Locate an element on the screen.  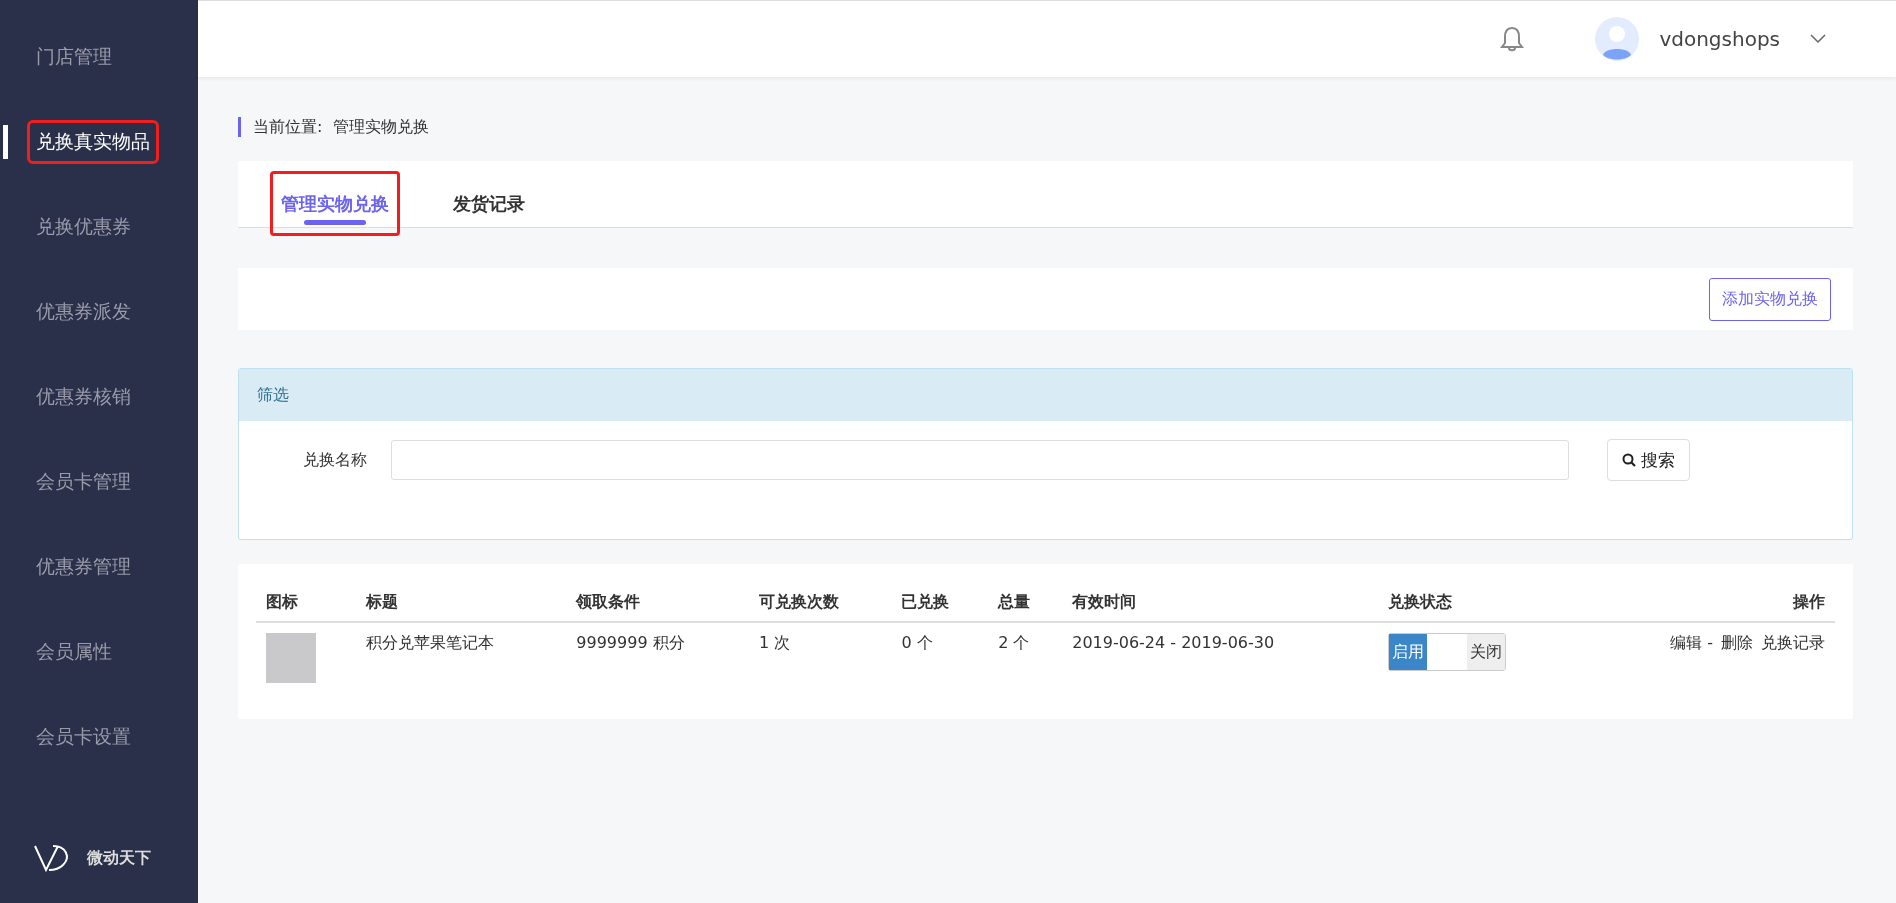
filter-title: 筛选 is located at coordinates (1045, 395).